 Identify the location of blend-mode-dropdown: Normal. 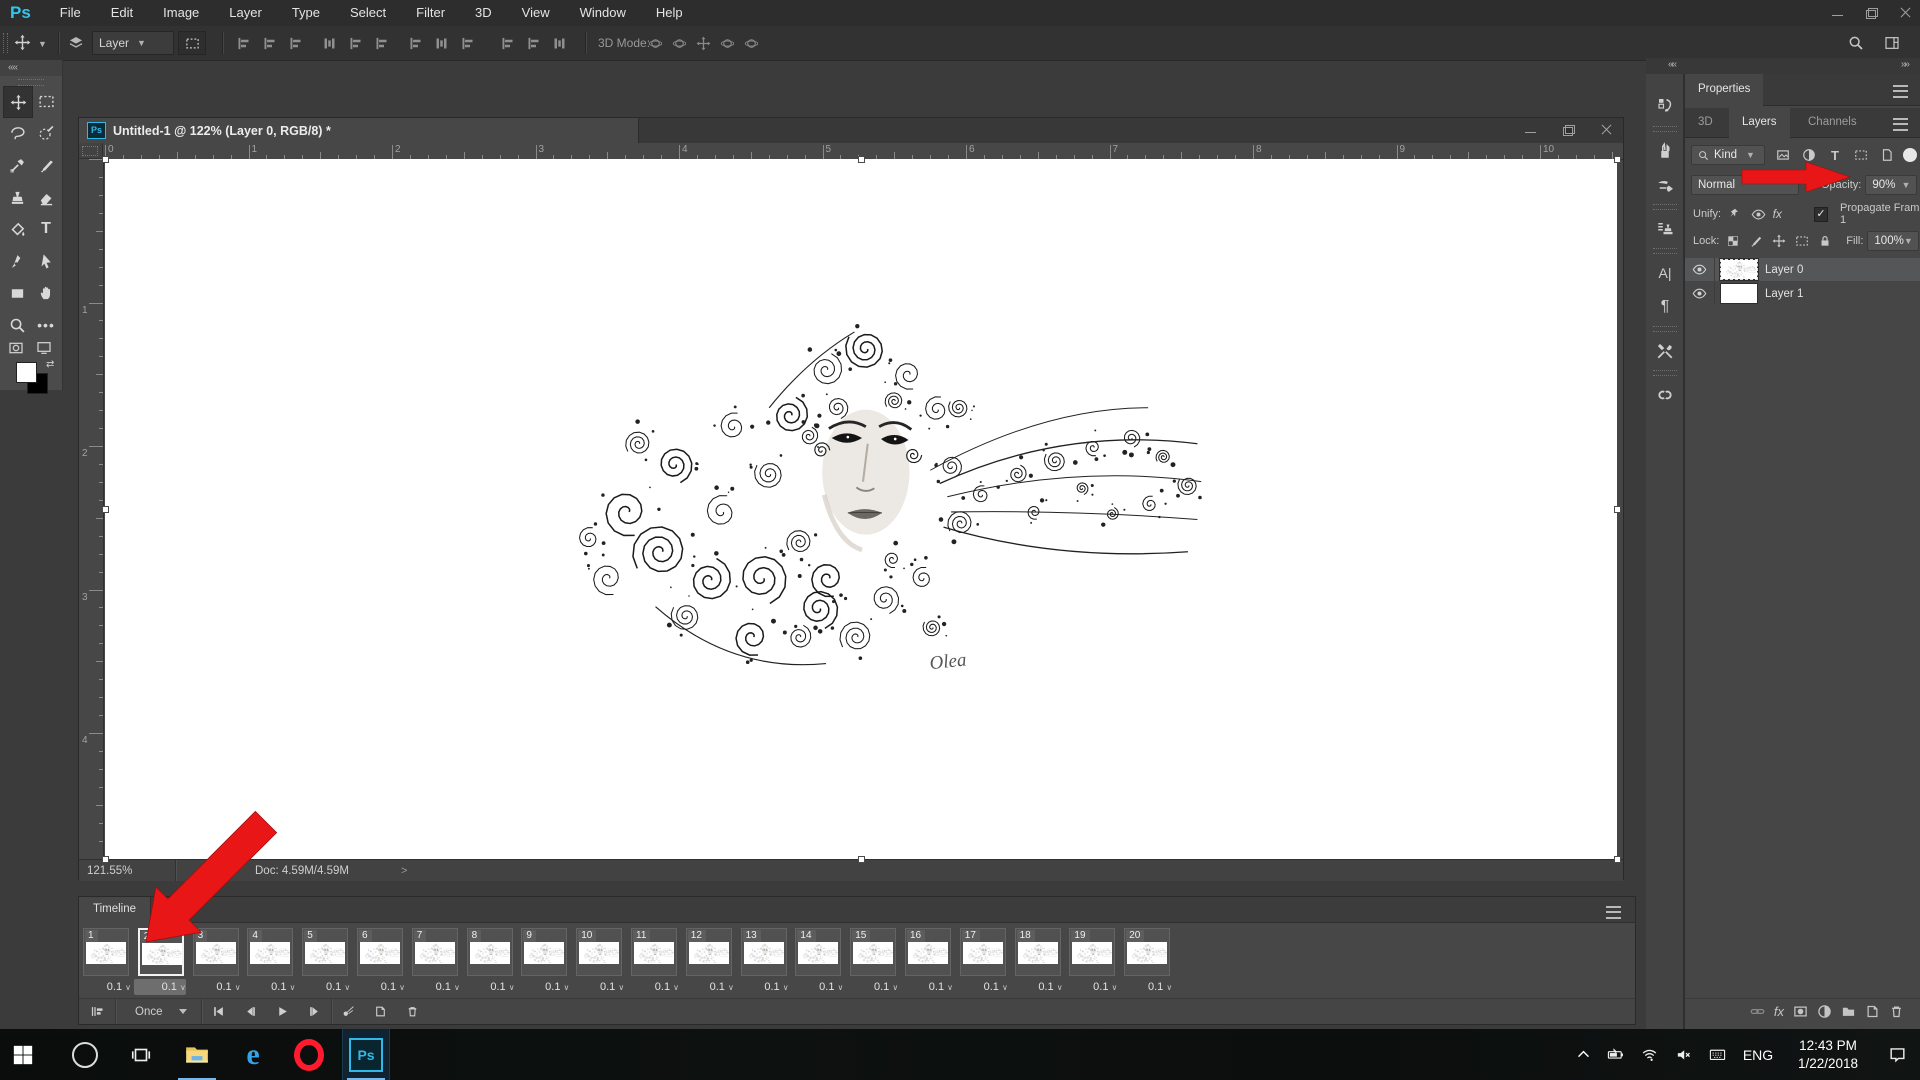
(1745, 185).